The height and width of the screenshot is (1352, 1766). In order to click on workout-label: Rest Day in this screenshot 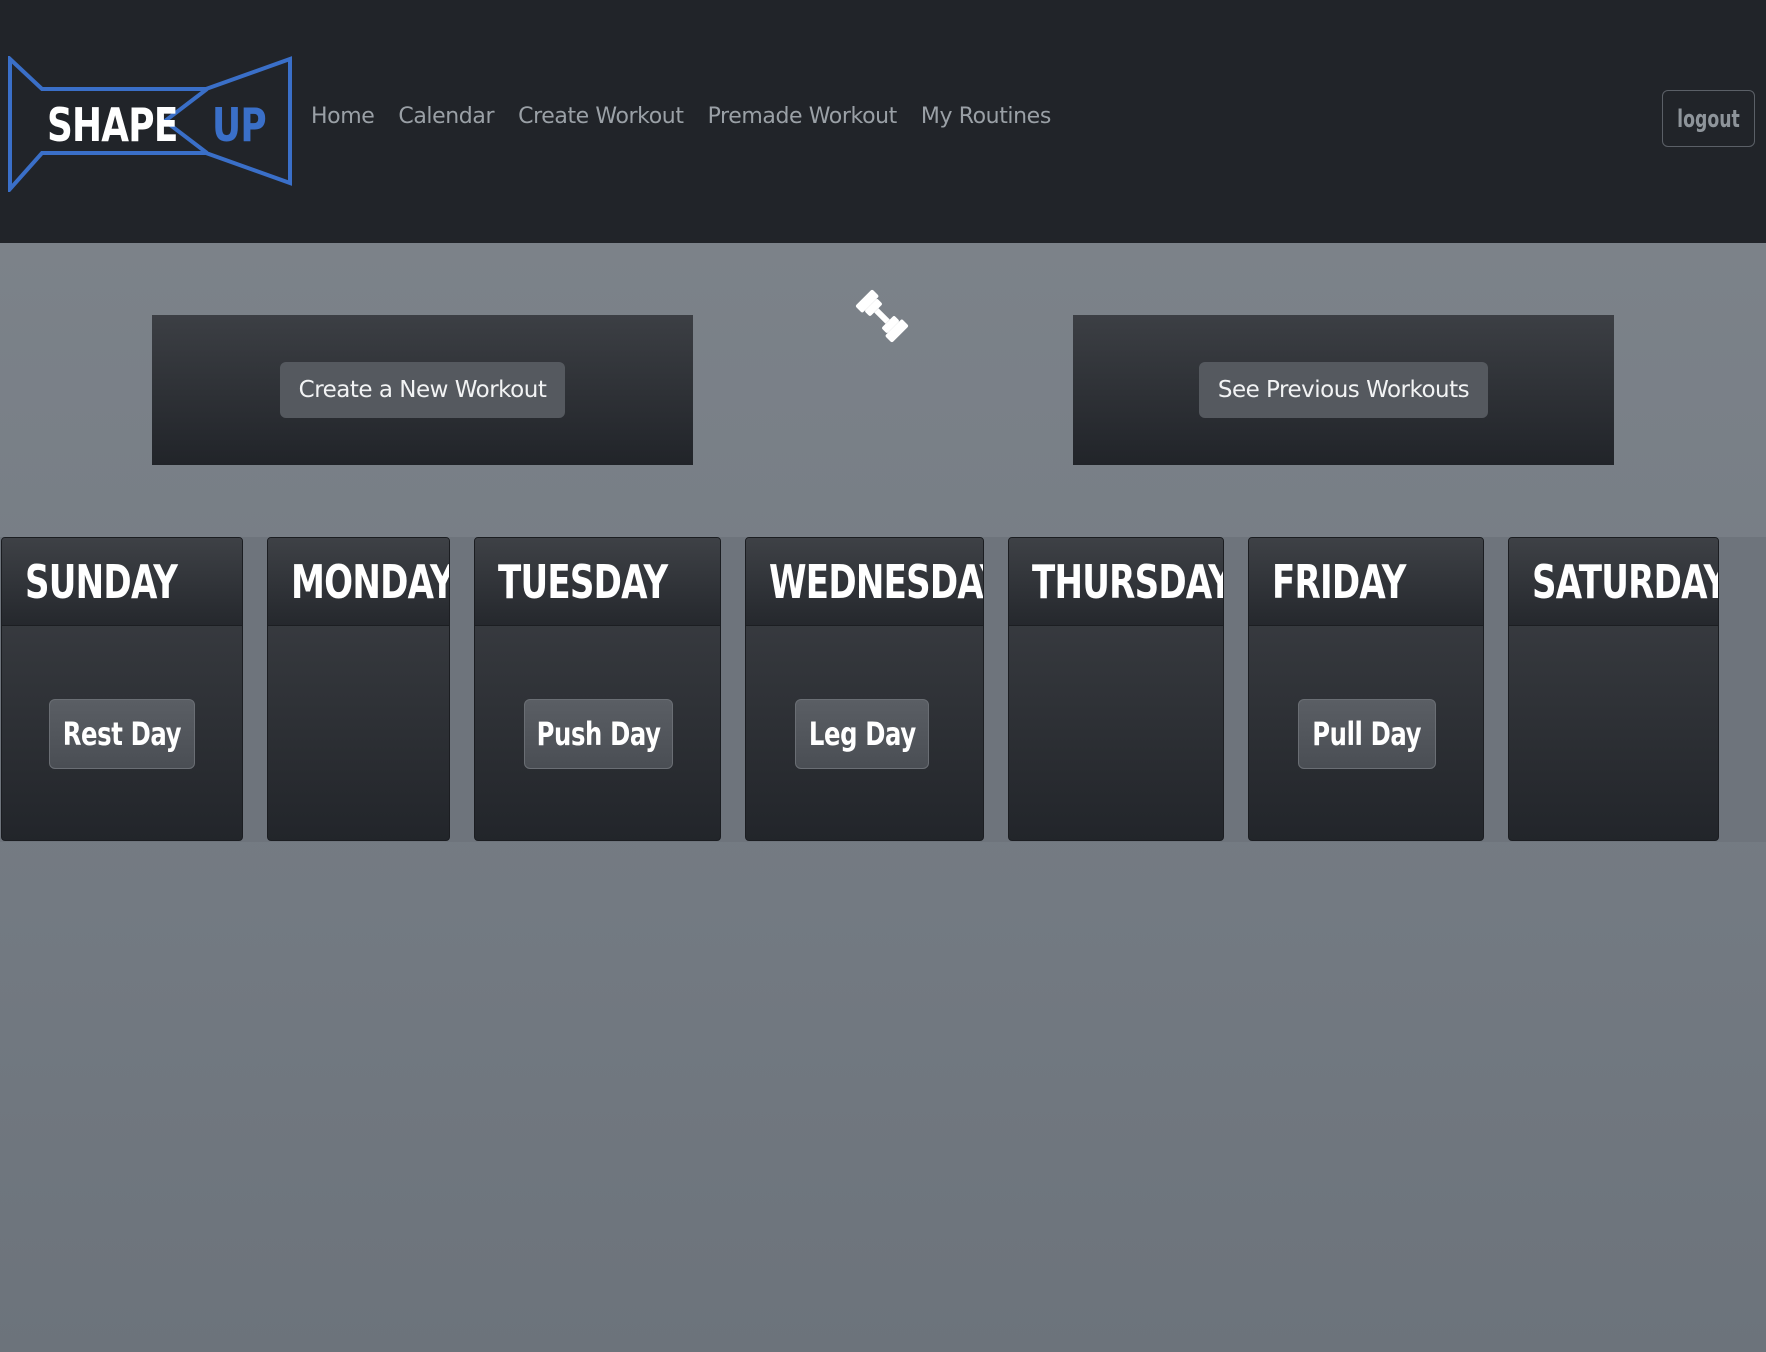, I will do `click(122, 734)`.